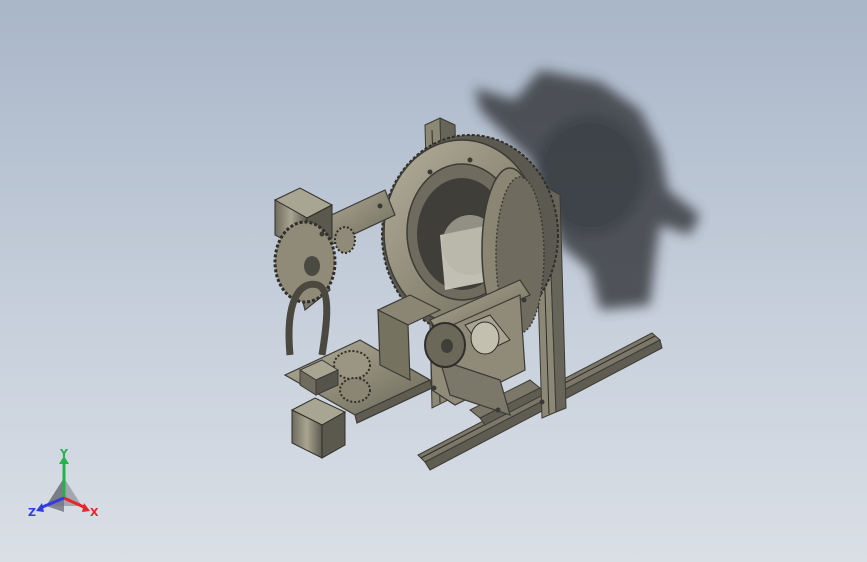 The image size is (867, 562). What do you see at coordinates (345, 240) in the screenshot?
I see `small-pinion-gear` at bounding box center [345, 240].